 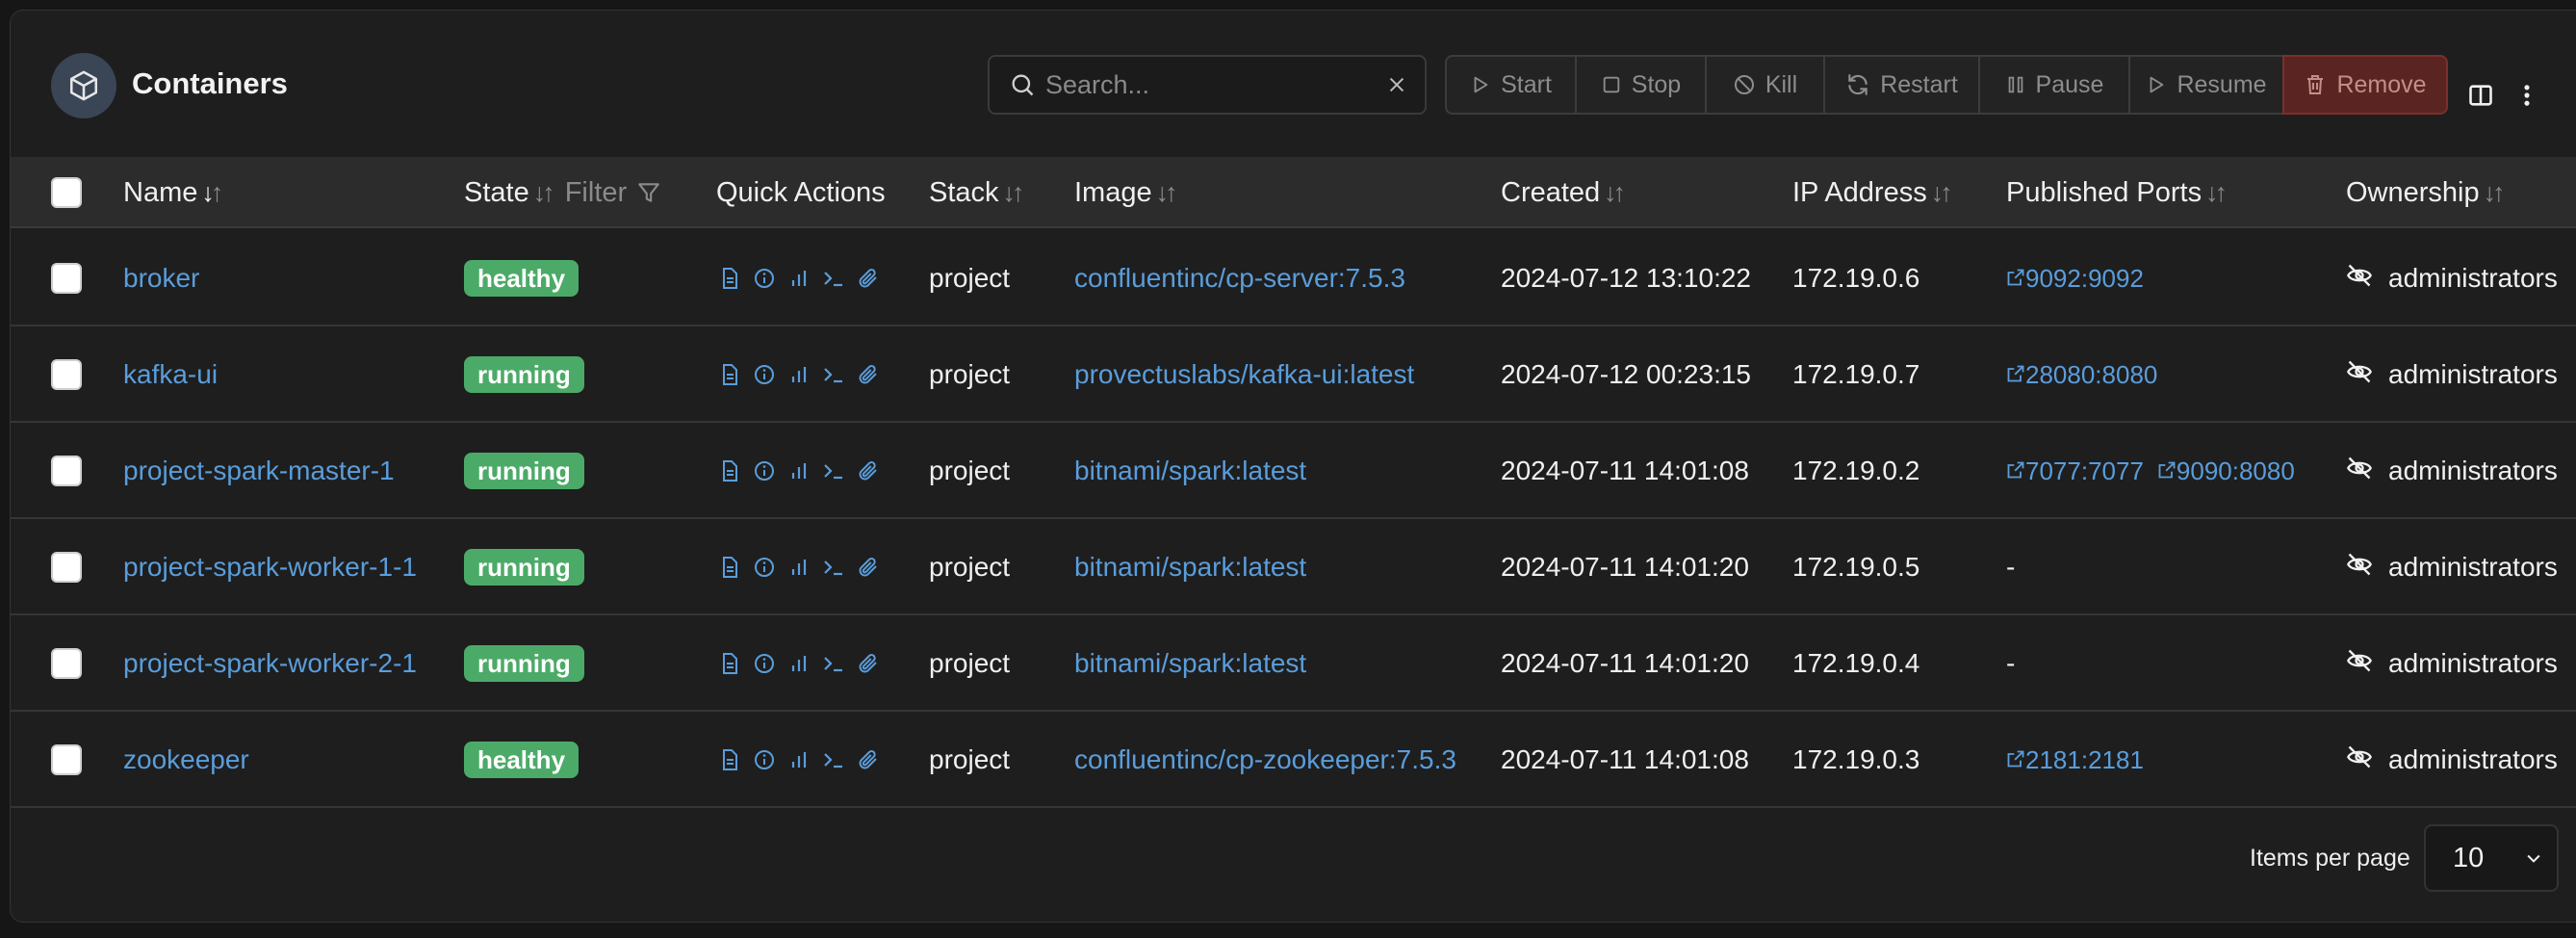 What do you see at coordinates (2330, 859) in the screenshot?
I see `items-per-page-label: Items per page` at bounding box center [2330, 859].